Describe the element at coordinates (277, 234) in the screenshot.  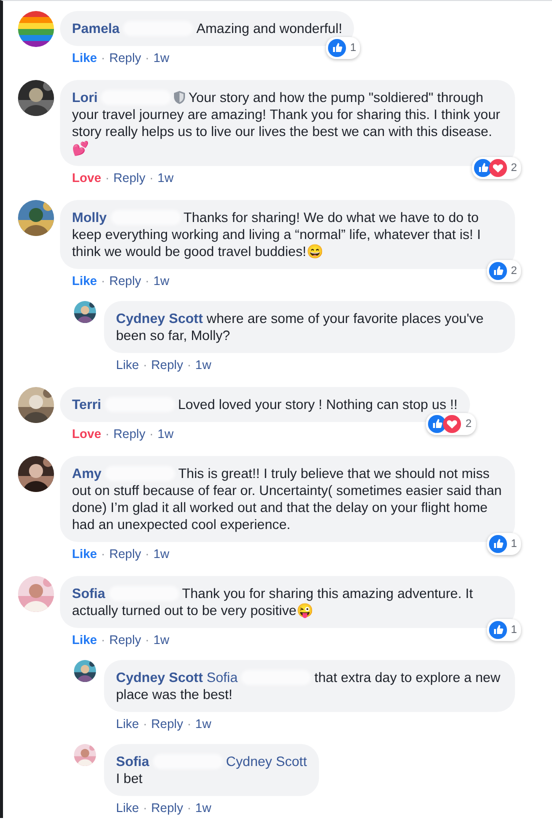
I see `comment-text: Molly Thanks for sharing! We do what we have to do to keep everything working and living a “normal” life, whatever that is! I think we would be good travel buddies!😄` at that location.